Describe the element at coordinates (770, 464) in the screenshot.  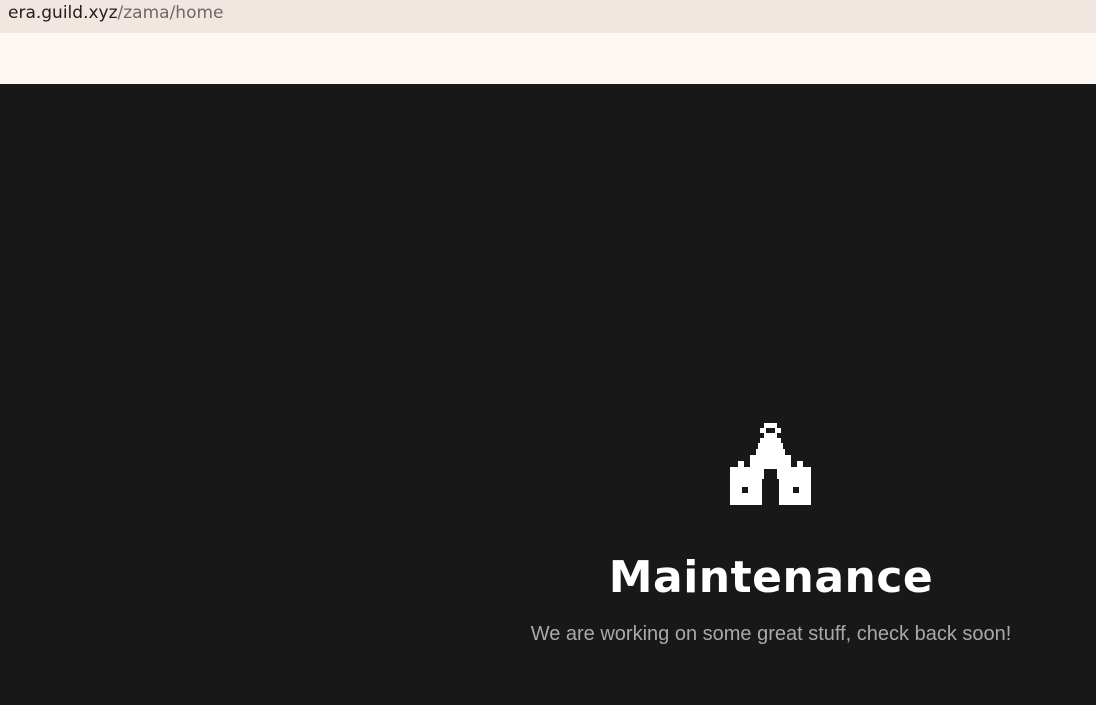
I see `castle-icon` at that location.